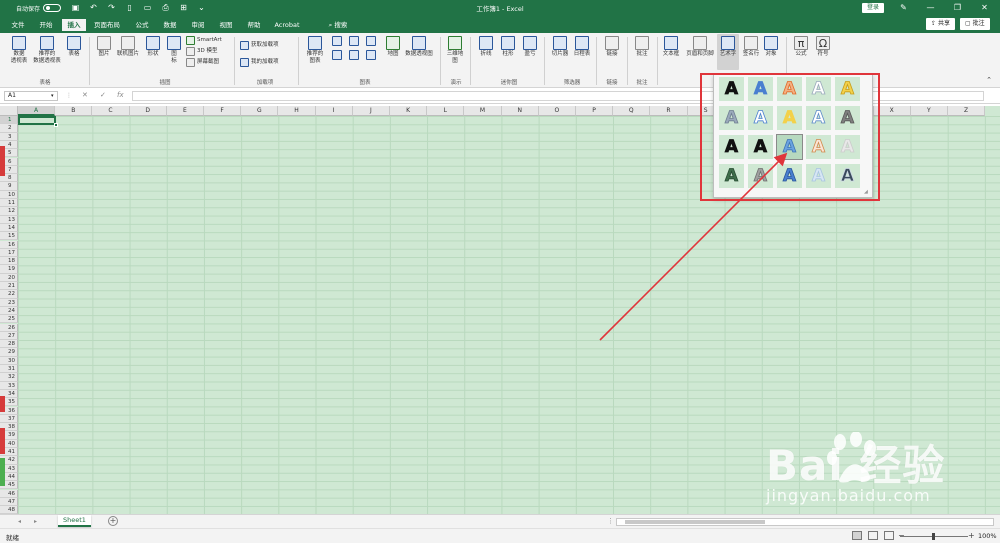 The image size is (1000, 543). What do you see at coordinates (371, 55) in the screenshot?
I see `scatter-chart-icon` at bounding box center [371, 55].